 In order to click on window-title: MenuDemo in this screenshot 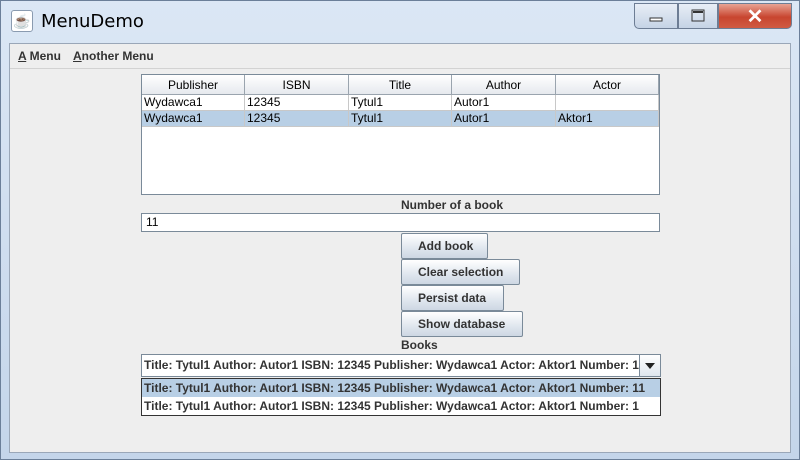, I will do `click(92, 21)`.